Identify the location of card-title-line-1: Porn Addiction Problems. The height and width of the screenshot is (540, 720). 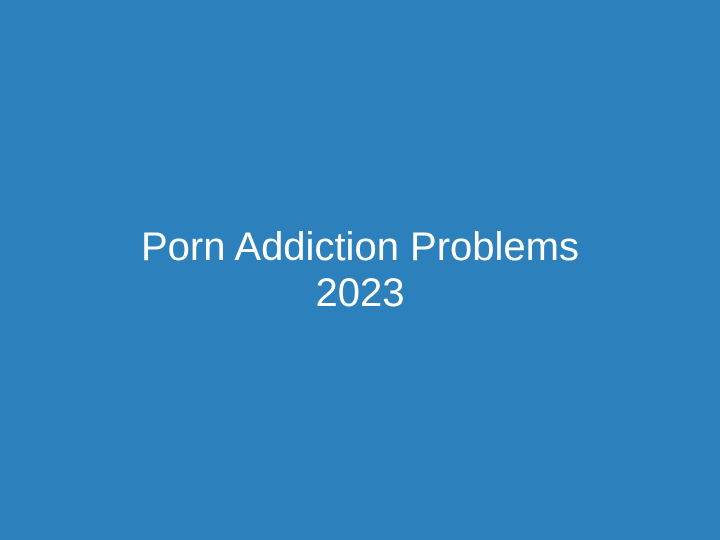
(359, 247).